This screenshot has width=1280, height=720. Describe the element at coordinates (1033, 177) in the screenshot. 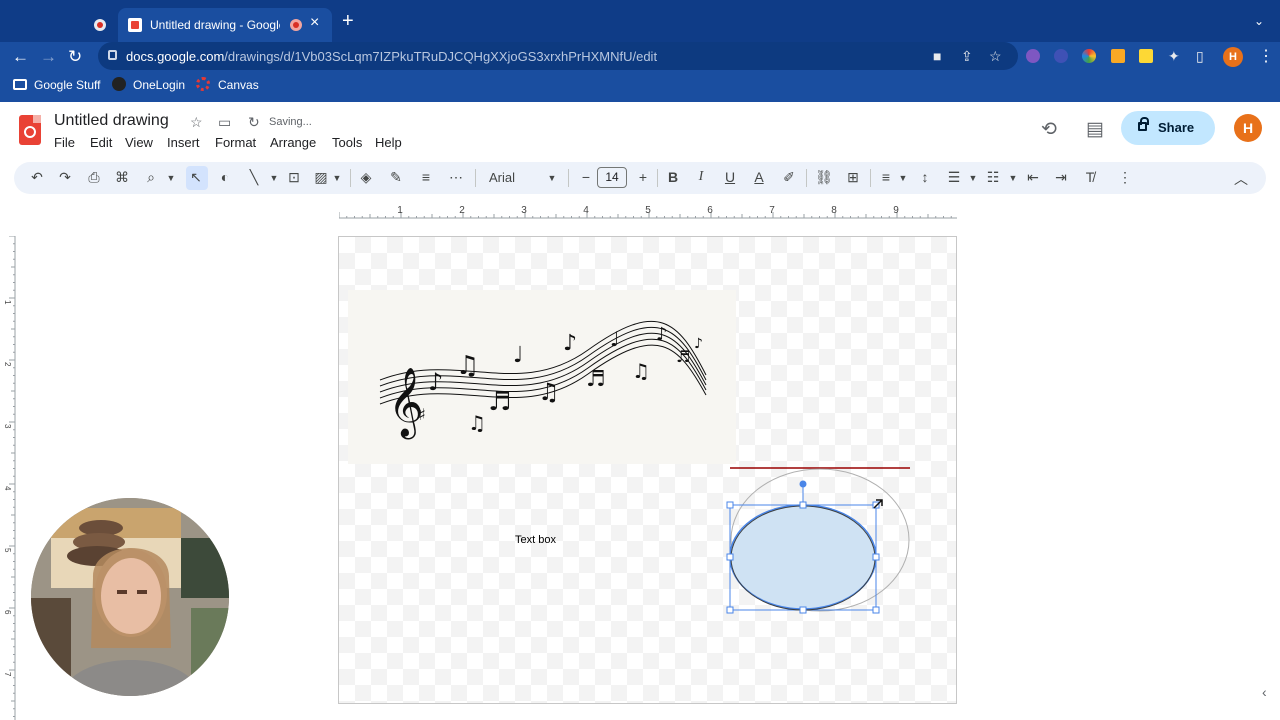

I see `decrease-indent-icon: ⇤` at that location.